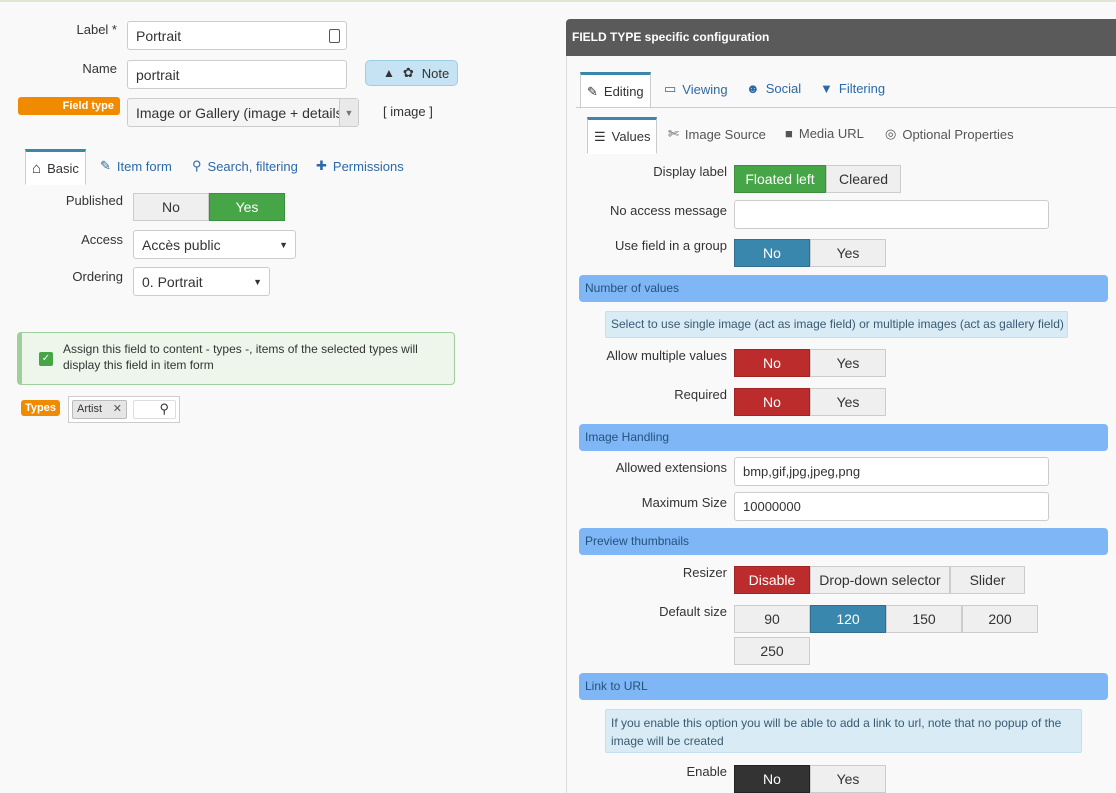 This screenshot has width=1116, height=793. What do you see at coordinates (237, 35) in the screenshot?
I see `label-input: Portrait` at bounding box center [237, 35].